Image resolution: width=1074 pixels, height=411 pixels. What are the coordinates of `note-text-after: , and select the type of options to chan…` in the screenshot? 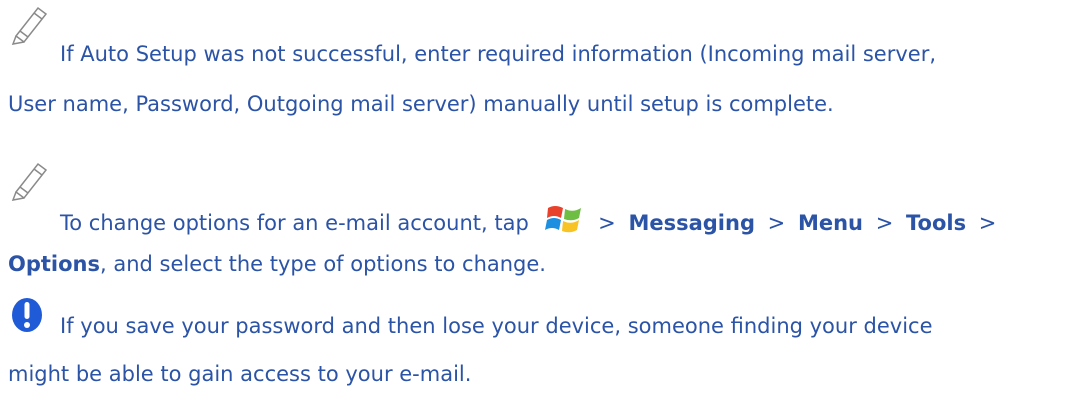 It's located at (323, 264).